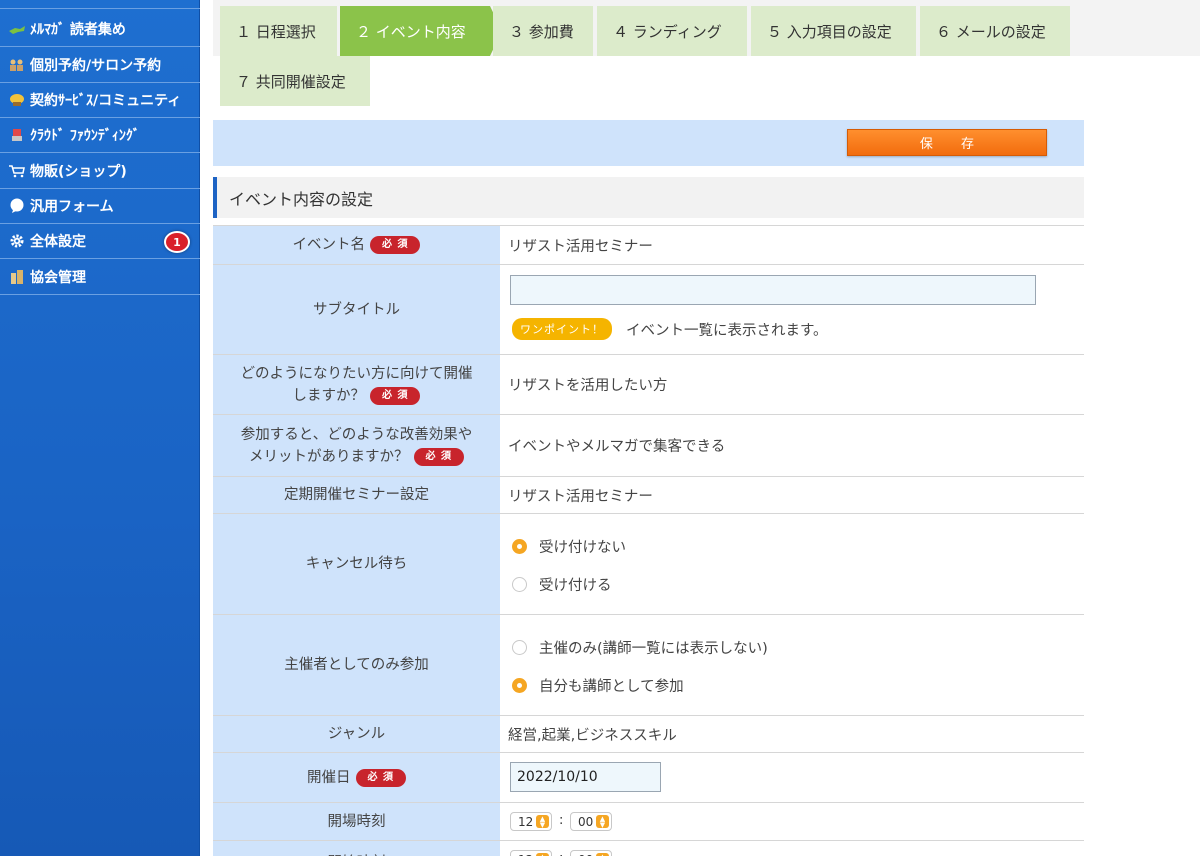 The width and height of the screenshot is (1200, 856). I want to click on sidebar-item-label: 全体設定, so click(58, 242).